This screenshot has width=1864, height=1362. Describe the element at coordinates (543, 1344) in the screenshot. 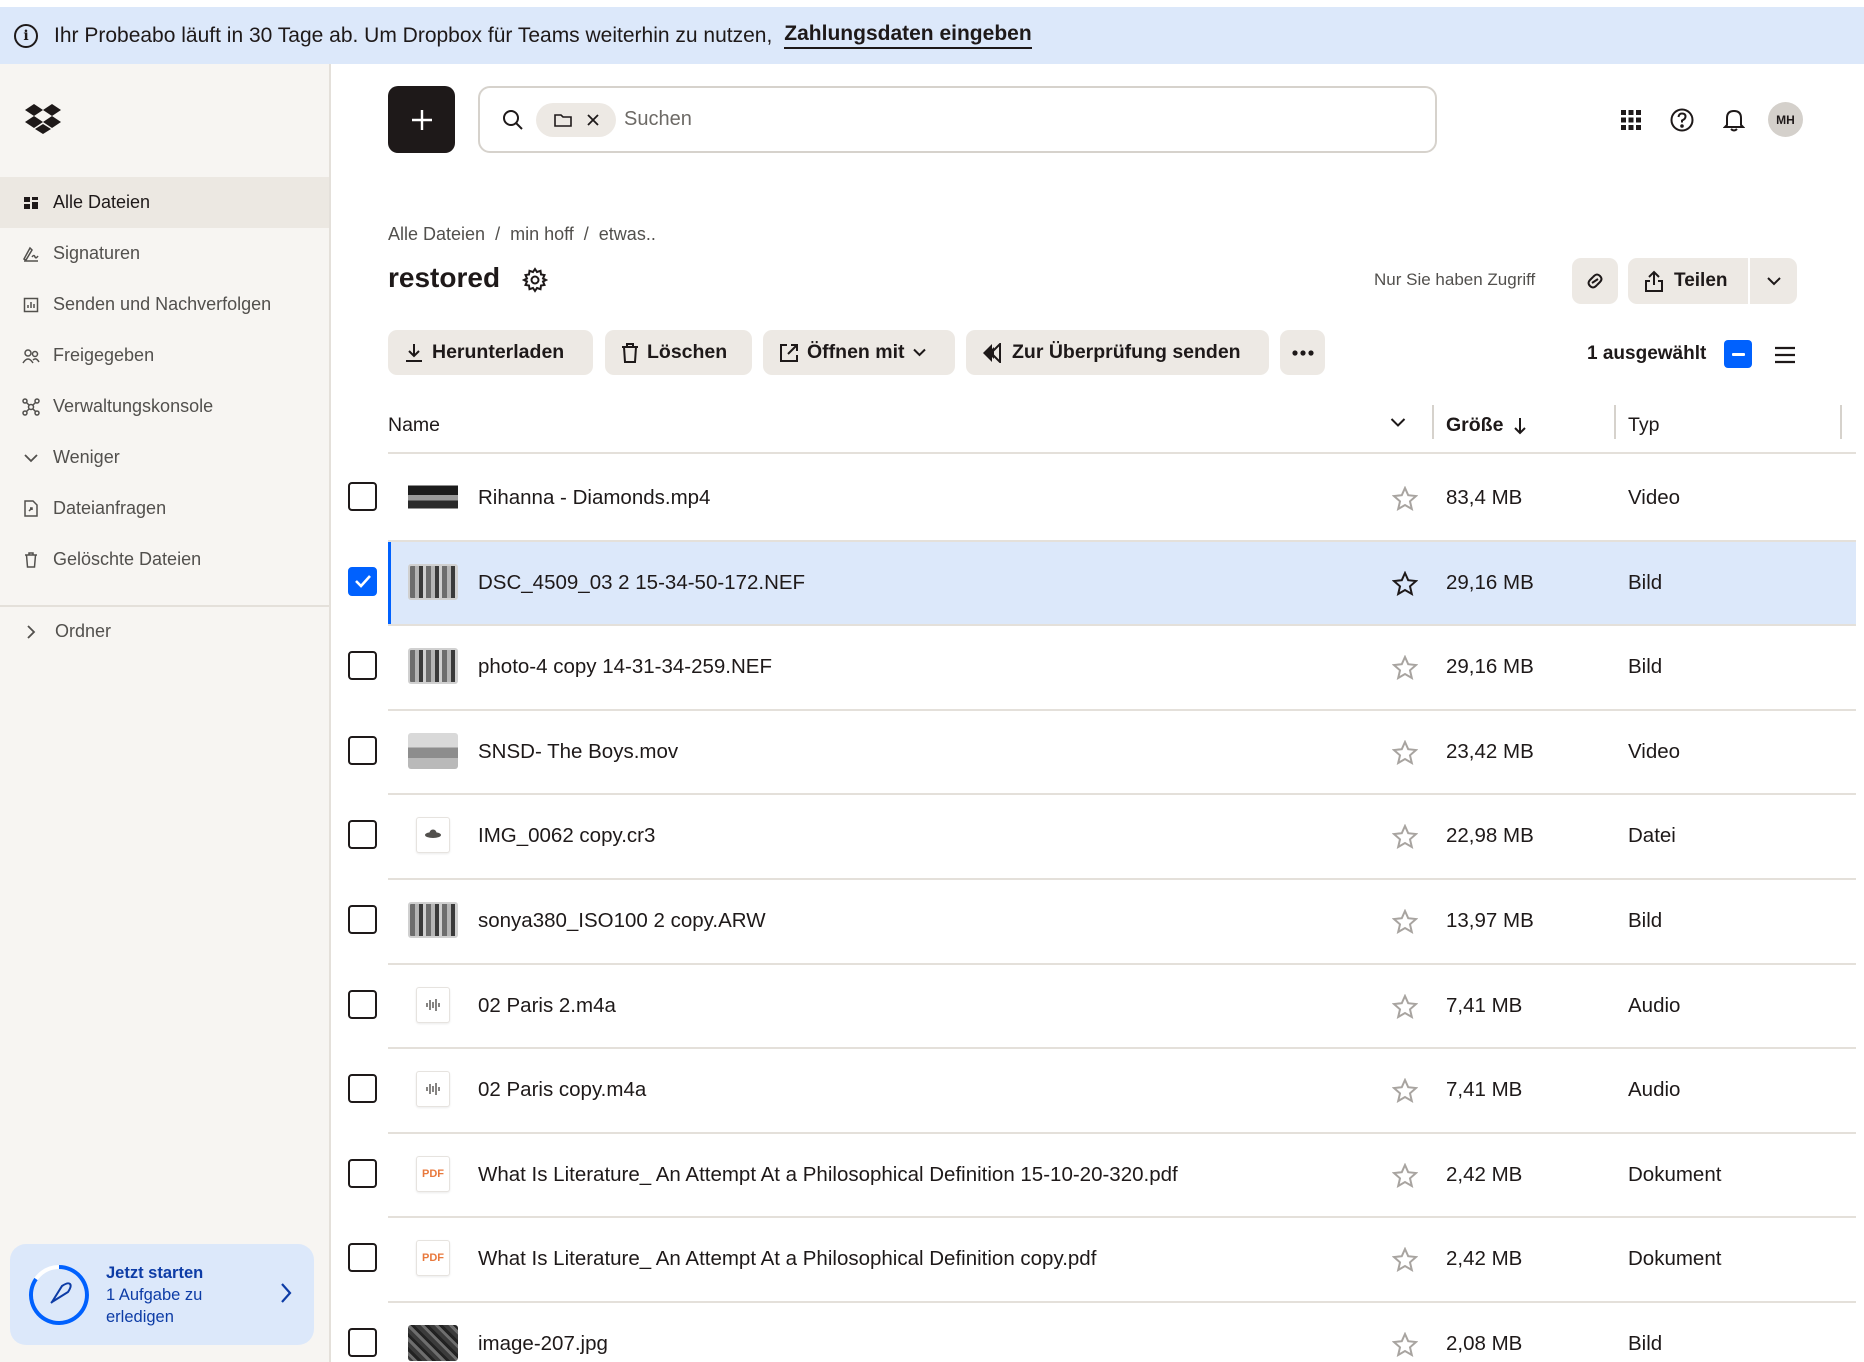

I see `file-name: image-207.jpg` at that location.